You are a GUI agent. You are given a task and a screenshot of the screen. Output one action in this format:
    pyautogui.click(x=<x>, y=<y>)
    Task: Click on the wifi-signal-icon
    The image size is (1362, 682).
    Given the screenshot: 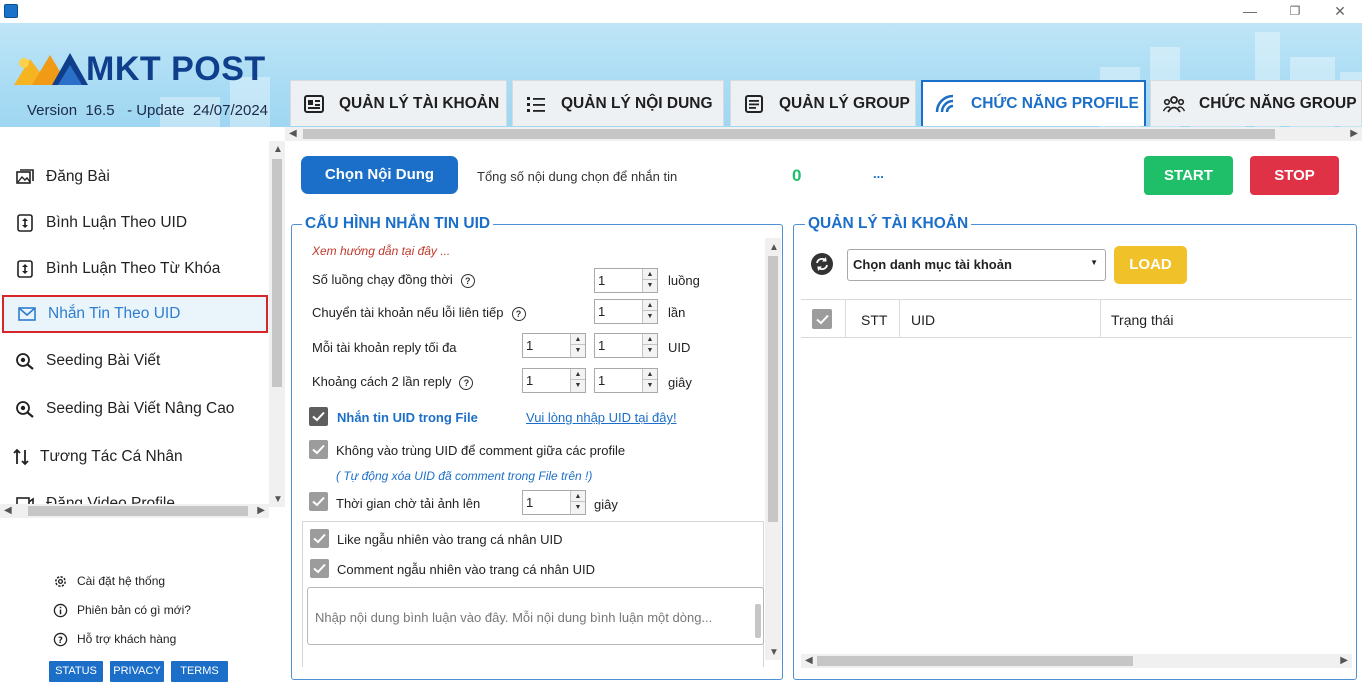 What is the action you would take?
    pyautogui.click(x=946, y=104)
    